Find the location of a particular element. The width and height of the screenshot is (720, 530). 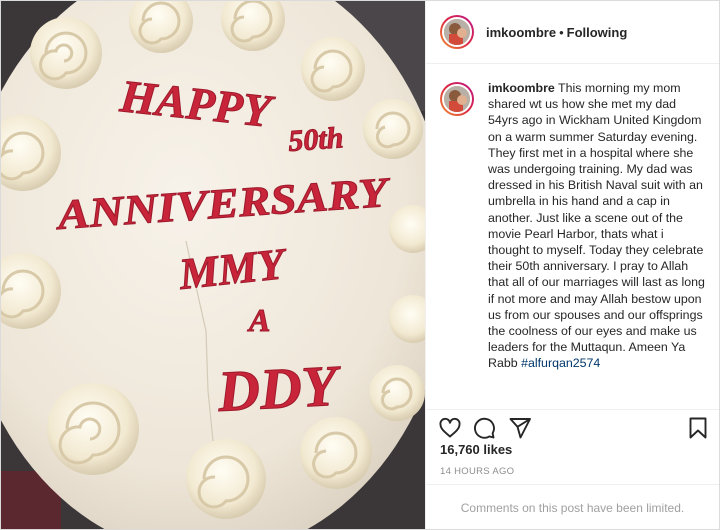

post-timestamp: 14 HOURS AGO is located at coordinates (477, 471).